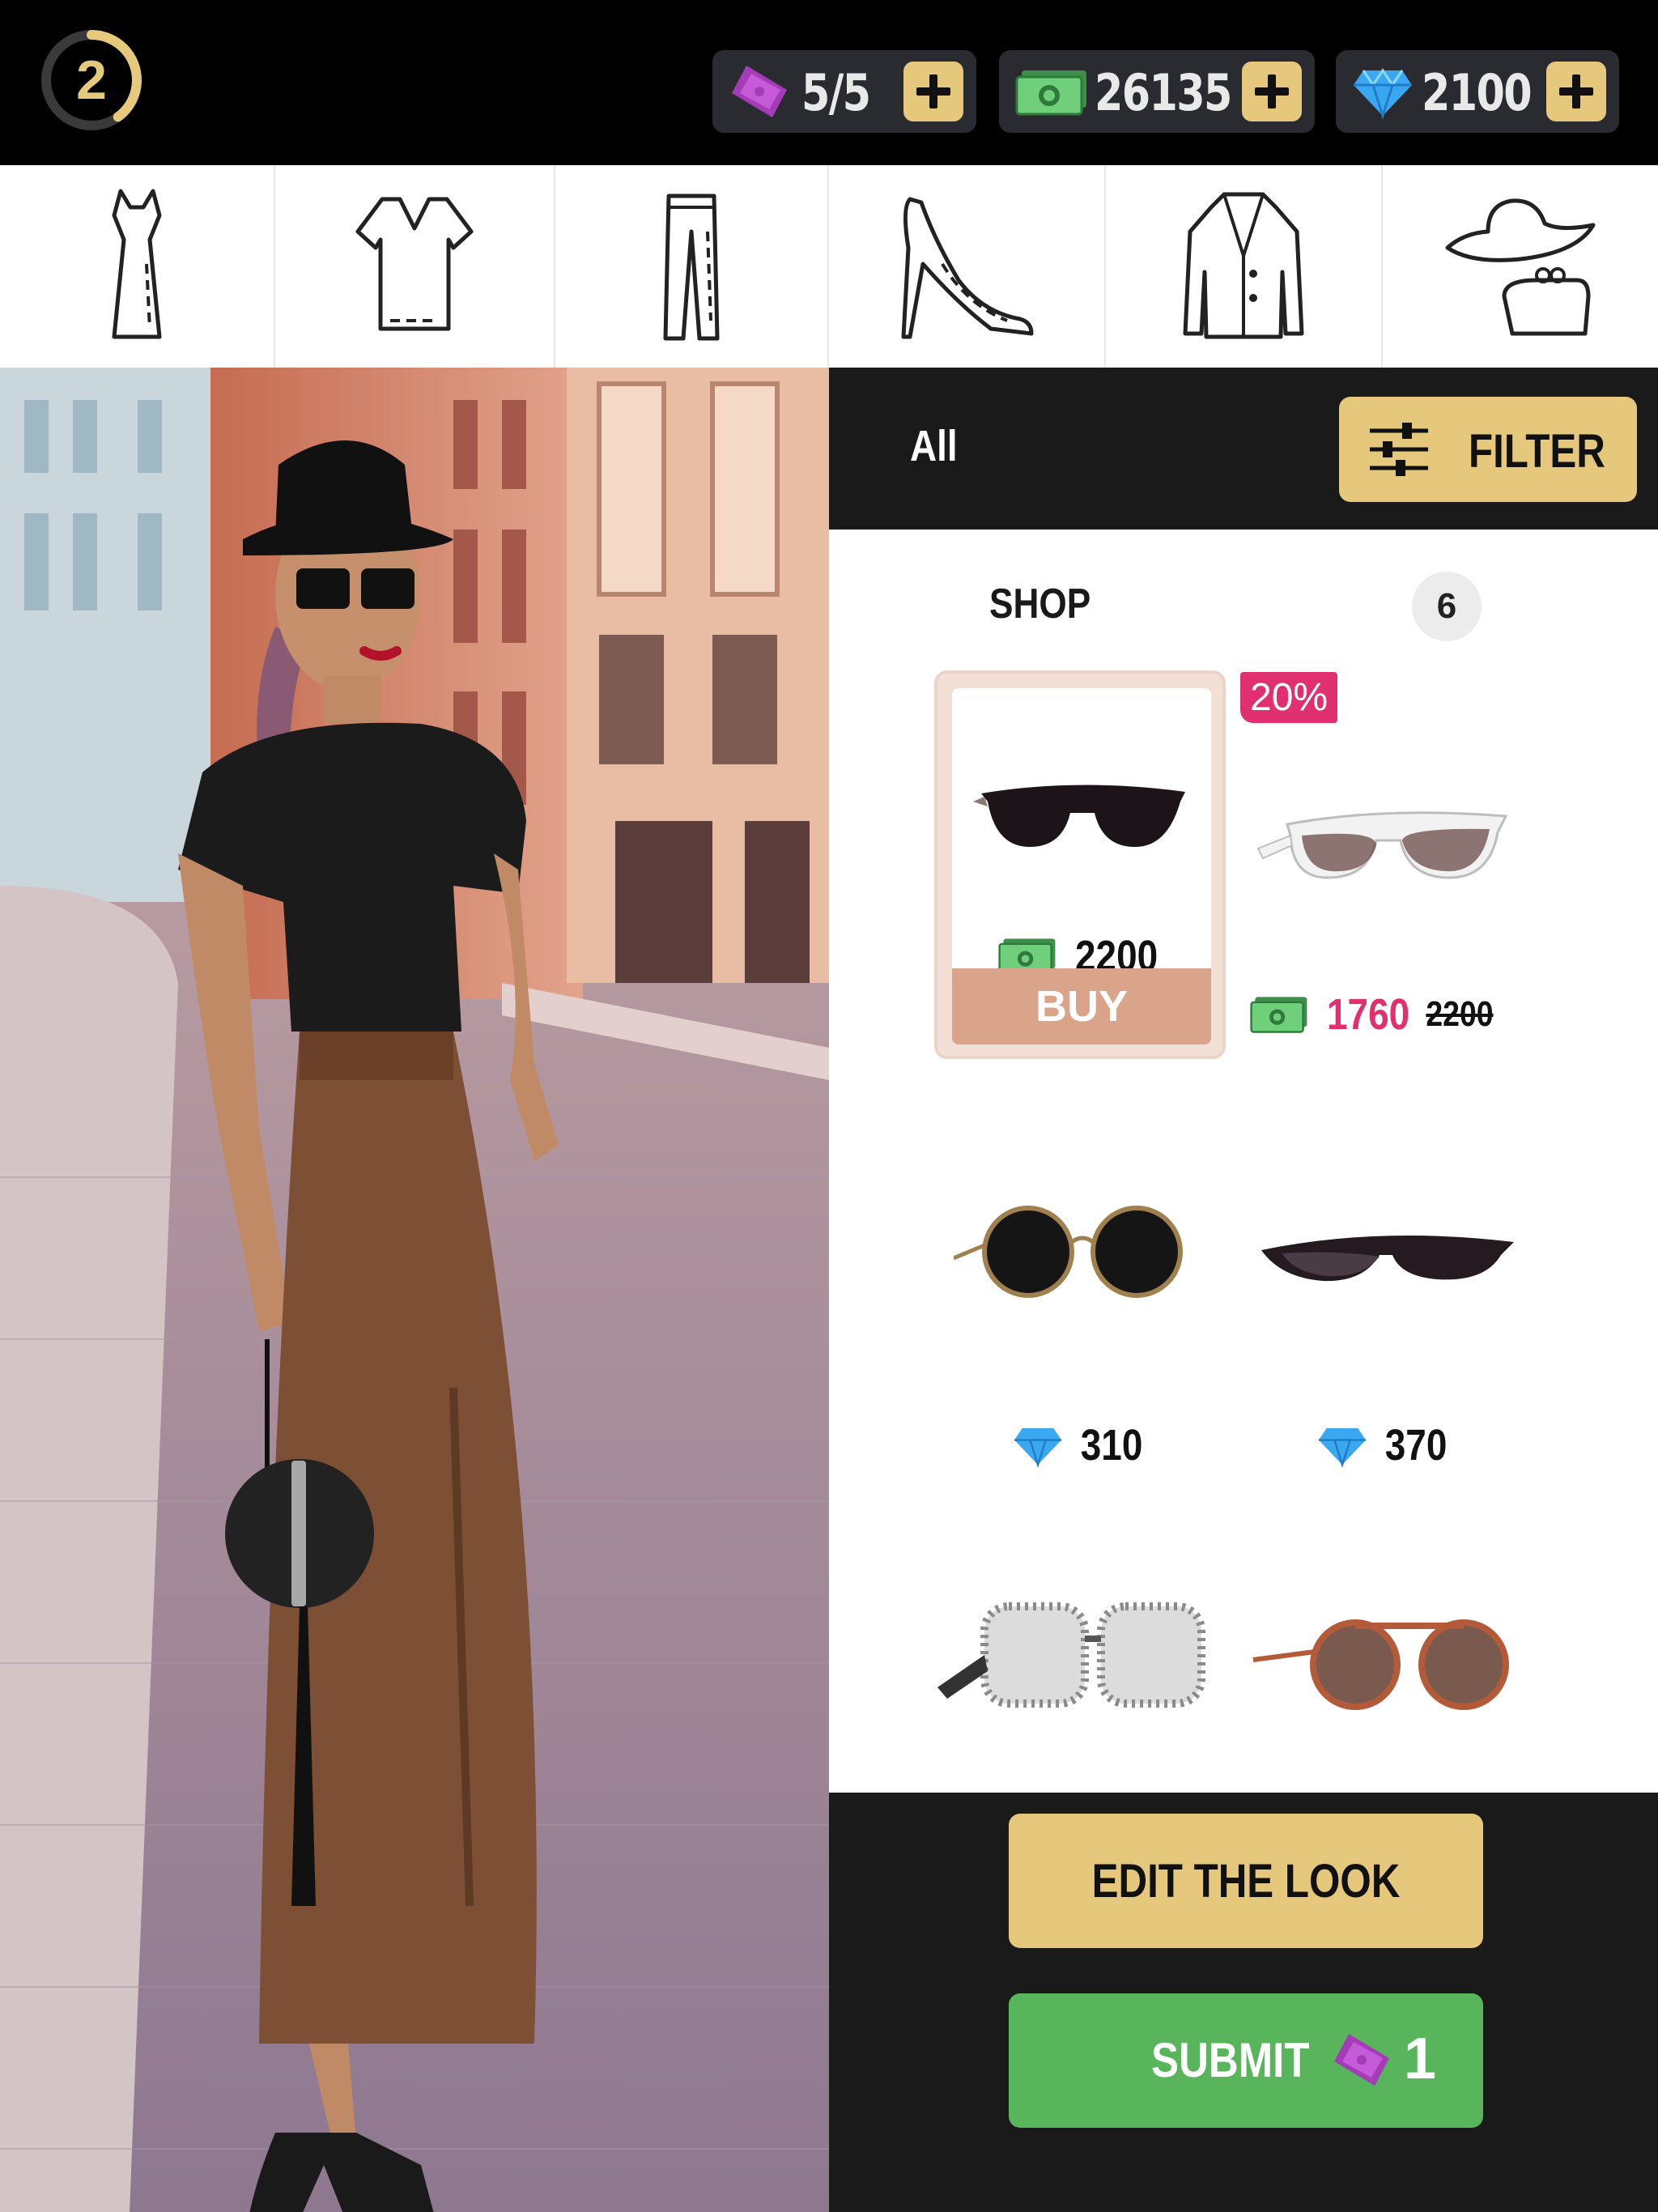 This screenshot has width=1658, height=2212. I want to click on add-diamonds-button, so click(1576, 92).